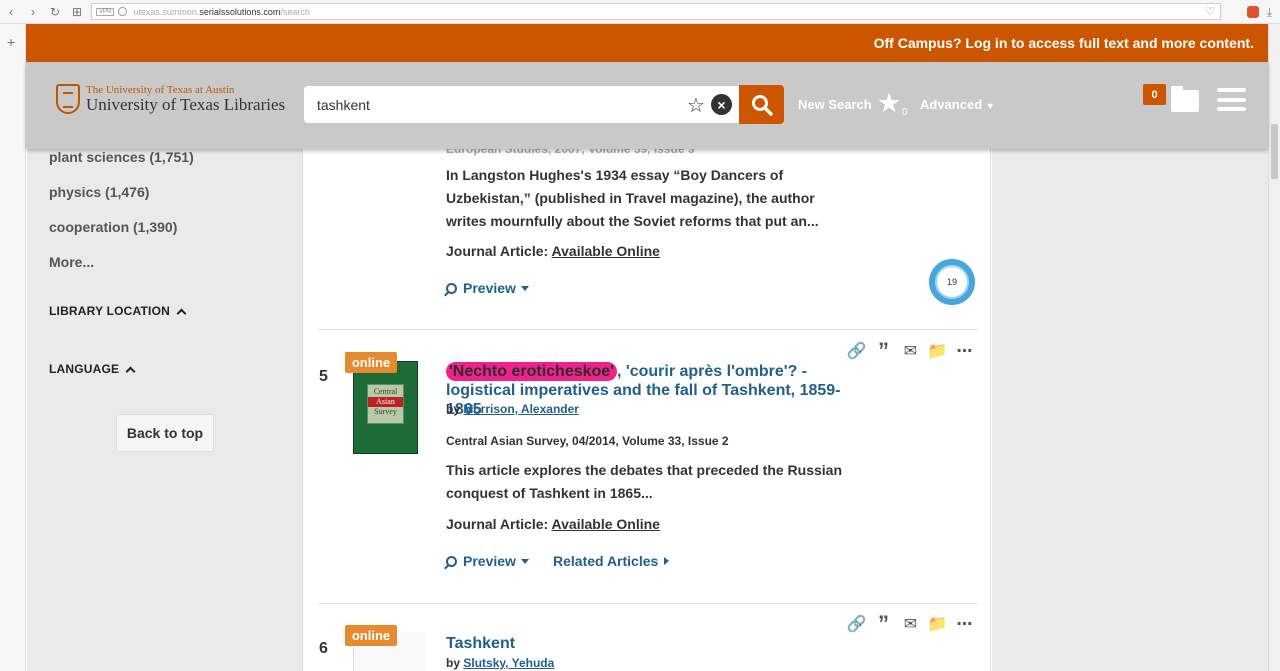  I want to click on prev-available-online-link: Available Online, so click(606, 251).